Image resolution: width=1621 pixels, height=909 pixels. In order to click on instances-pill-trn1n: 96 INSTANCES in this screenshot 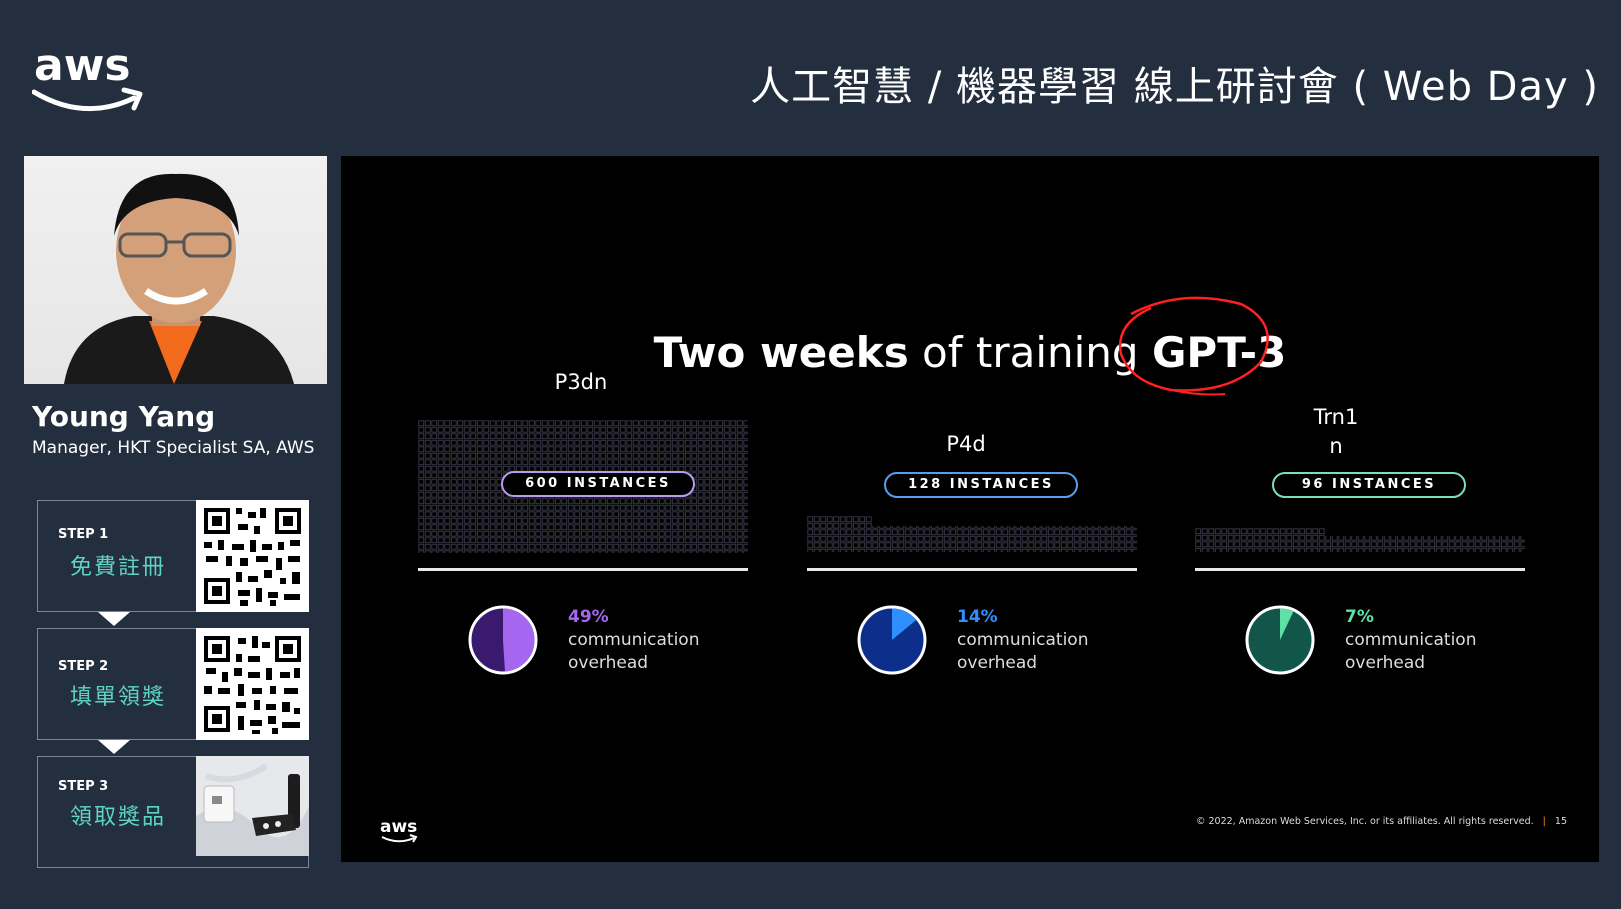, I will do `click(1369, 485)`.